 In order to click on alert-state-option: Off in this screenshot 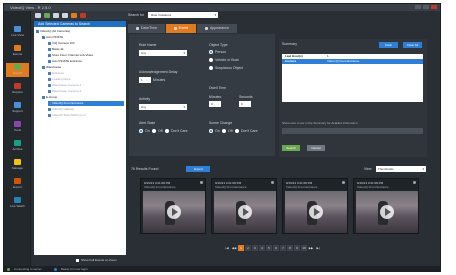, I will do `click(157, 131)`.